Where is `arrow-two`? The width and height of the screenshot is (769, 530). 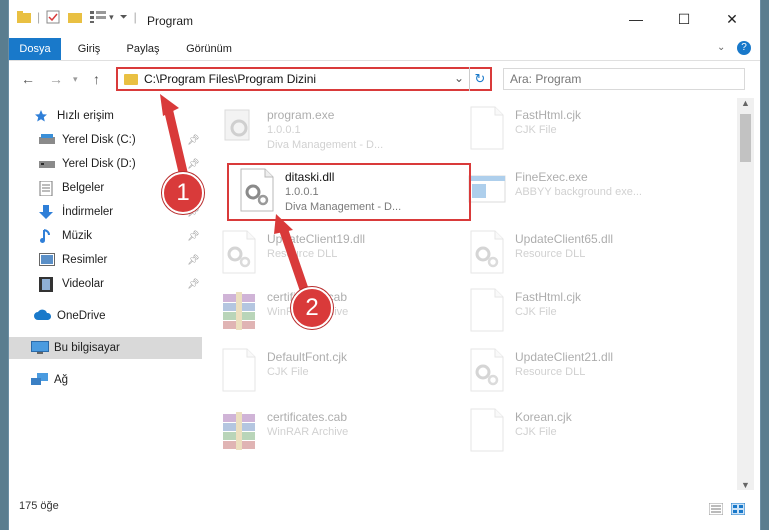
arrow-two is located at coordinates (294, 260).